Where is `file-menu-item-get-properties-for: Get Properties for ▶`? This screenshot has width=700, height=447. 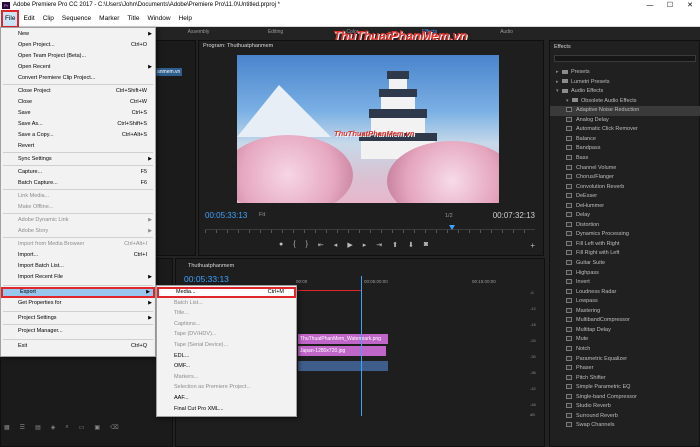
file-menu-item-get-properties-for: Get Properties for ▶ is located at coordinates (78, 303).